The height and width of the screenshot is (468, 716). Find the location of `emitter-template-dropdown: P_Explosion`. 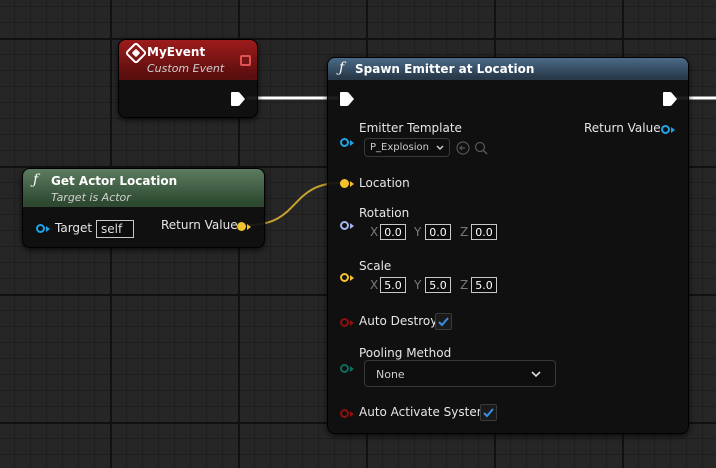

emitter-template-dropdown: P_Explosion is located at coordinates (407, 147).